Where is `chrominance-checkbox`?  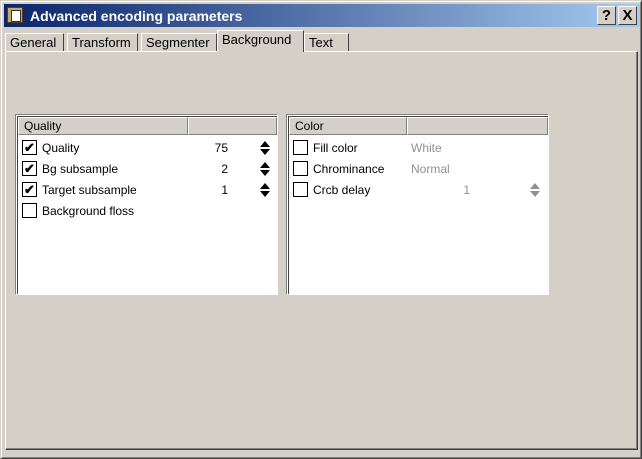
chrominance-checkbox is located at coordinates (300, 168).